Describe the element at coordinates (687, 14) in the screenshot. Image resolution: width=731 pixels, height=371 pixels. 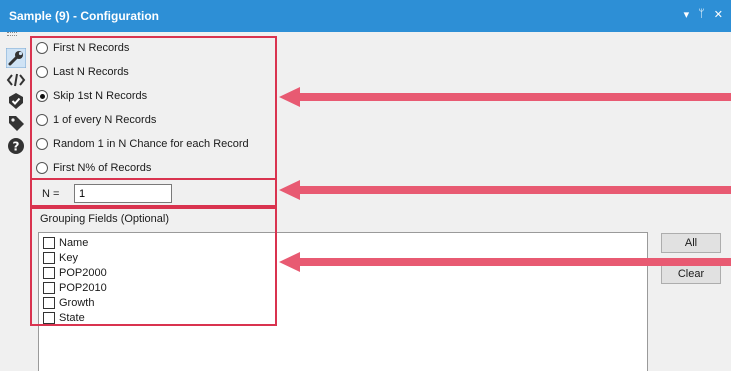
I see `dropdown-icon: ▾` at that location.